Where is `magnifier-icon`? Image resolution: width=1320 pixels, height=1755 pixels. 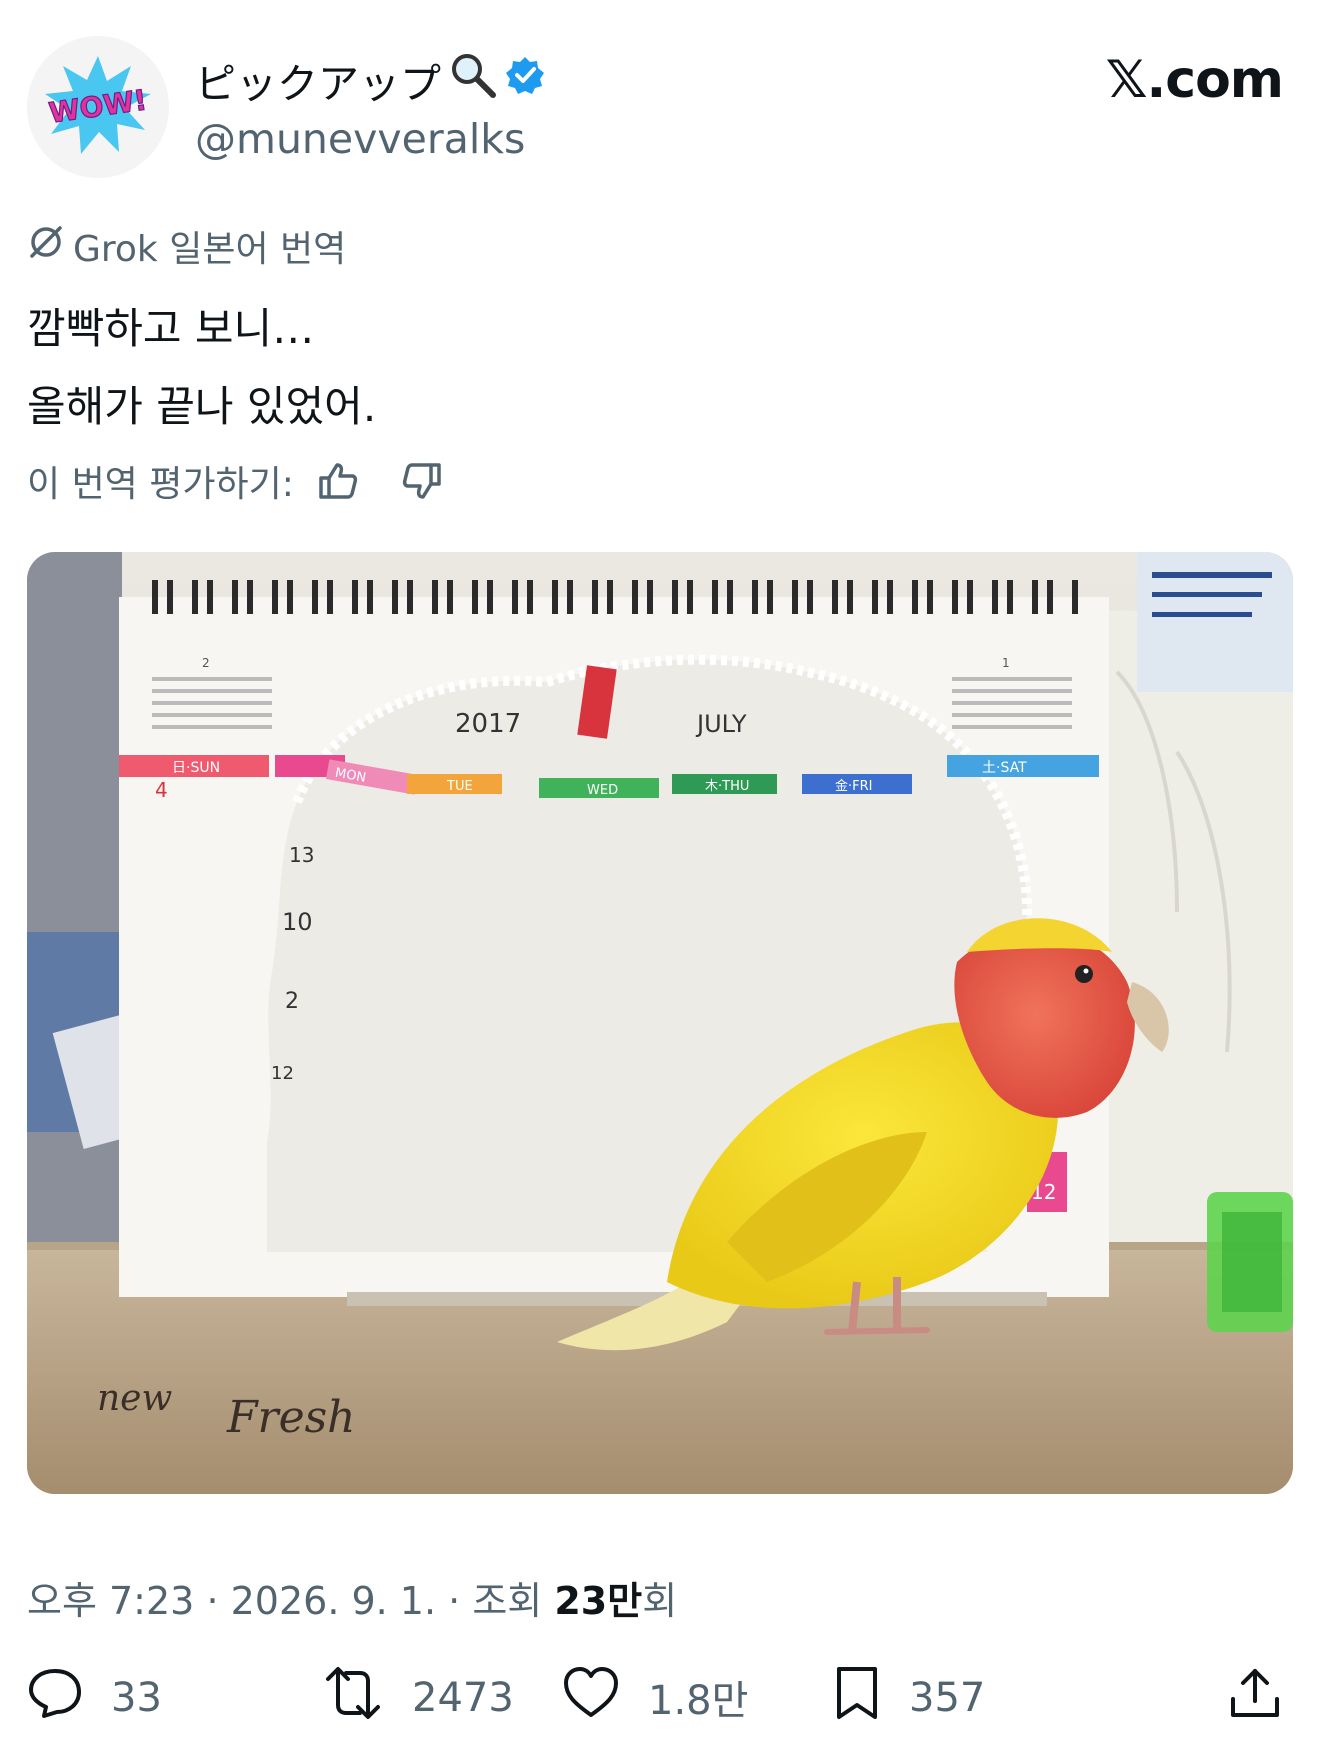 magnifier-icon is located at coordinates (473, 80).